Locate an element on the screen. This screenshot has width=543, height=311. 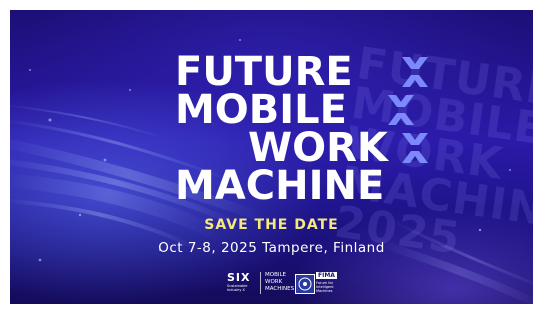
logo-divider is located at coordinates (260, 283).